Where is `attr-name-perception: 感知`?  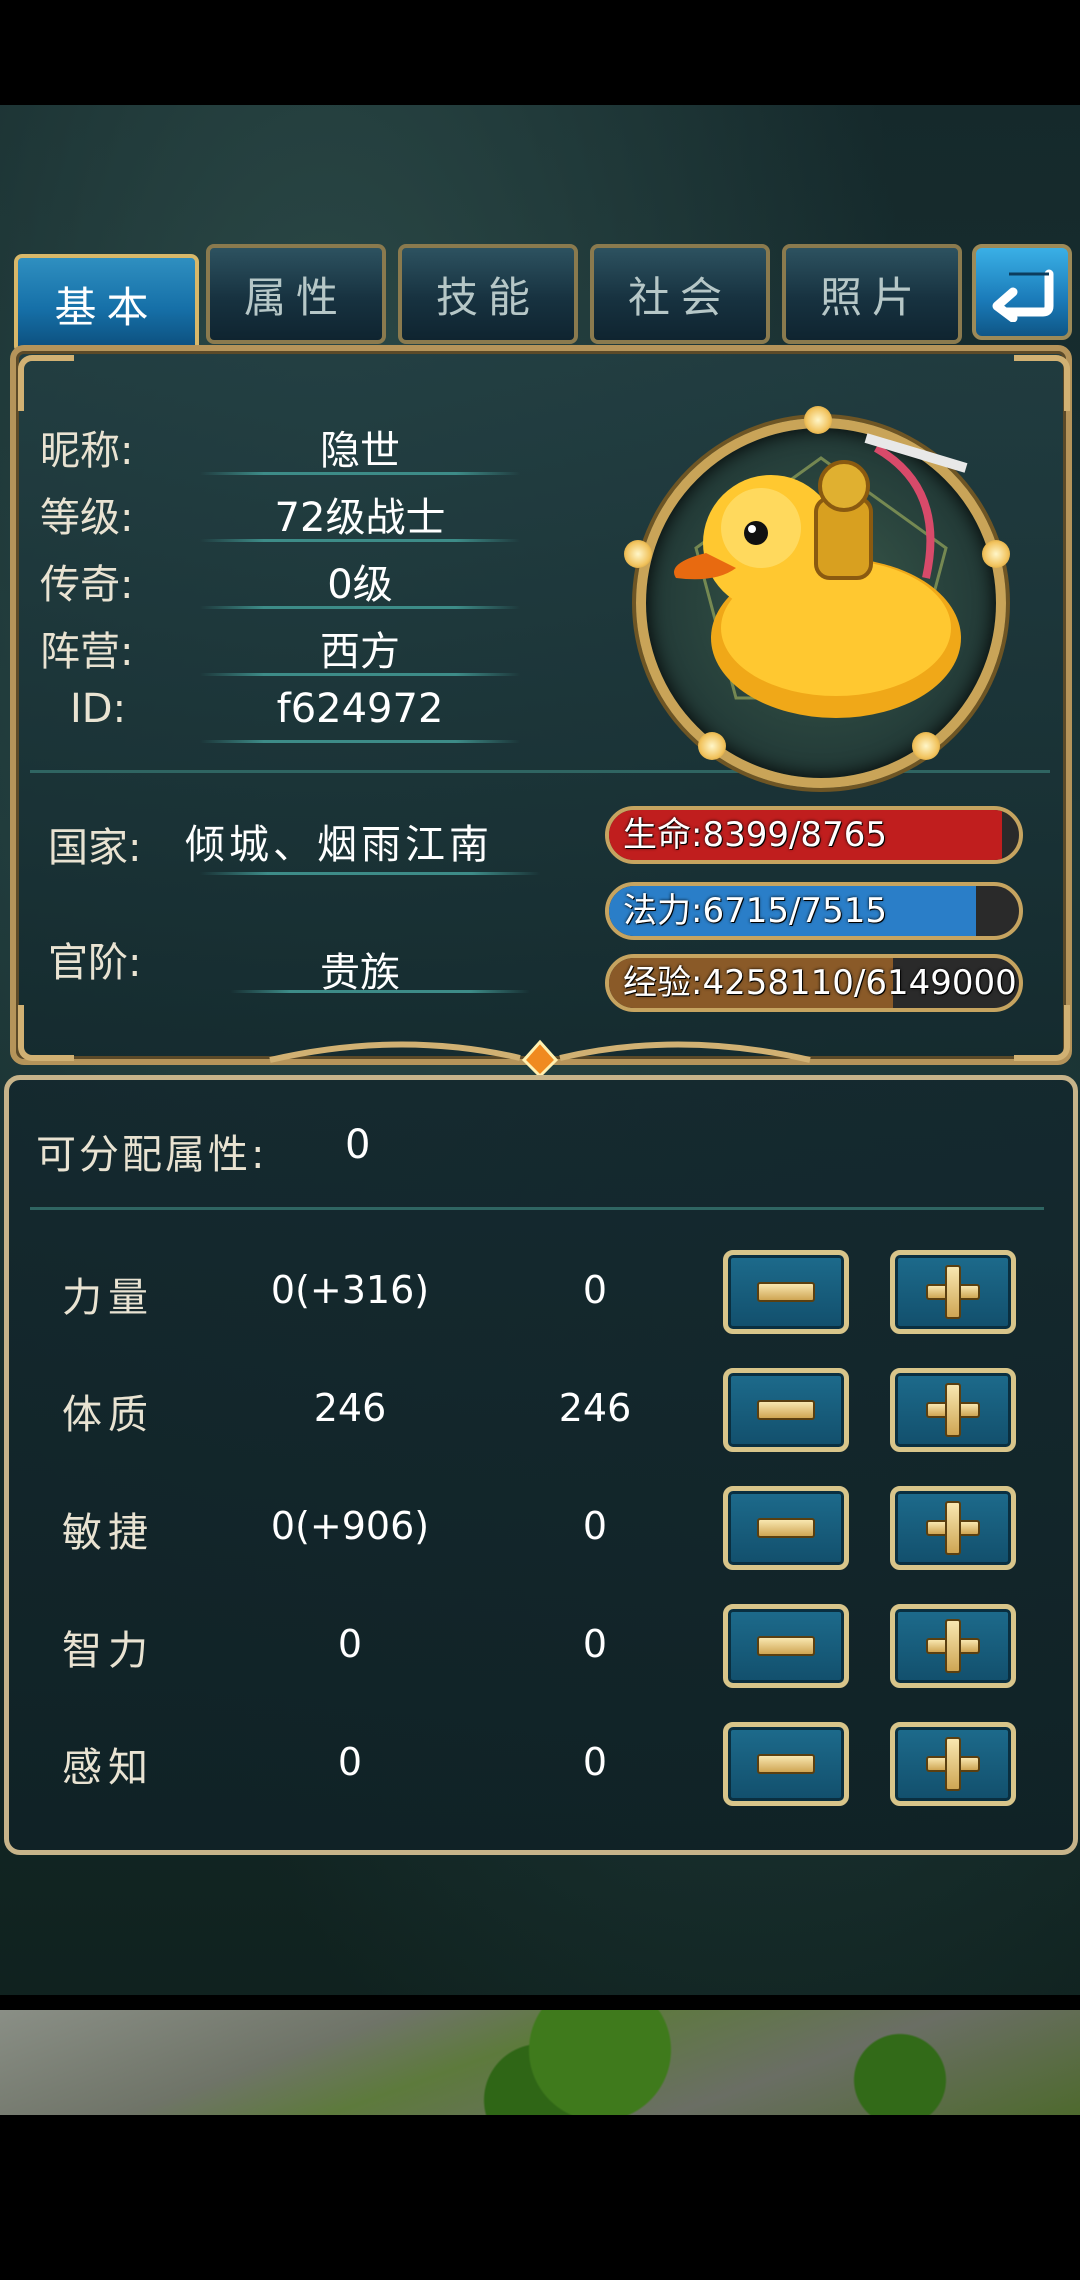
attr-name-perception: 感知 is located at coordinates (108, 1768).